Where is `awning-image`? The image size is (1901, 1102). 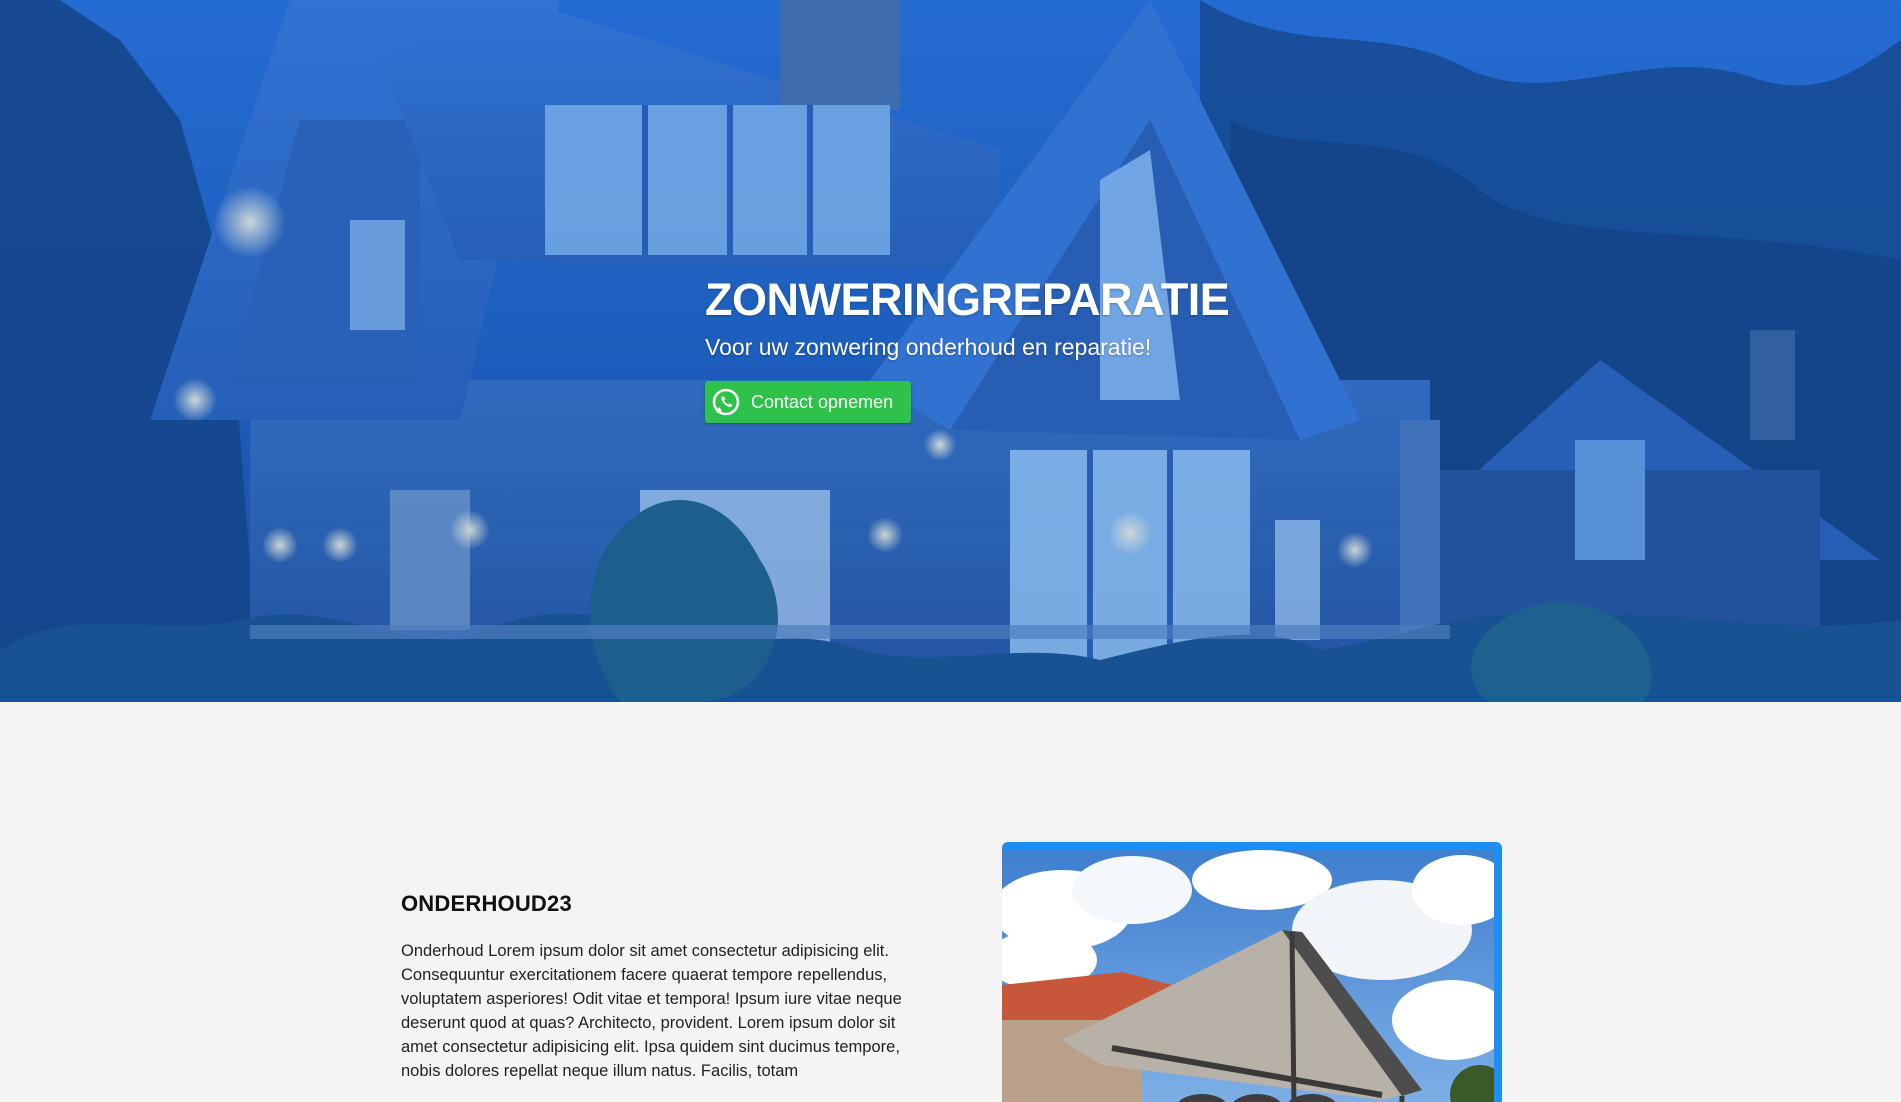
awning-image is located at coordinates (1248, 976).